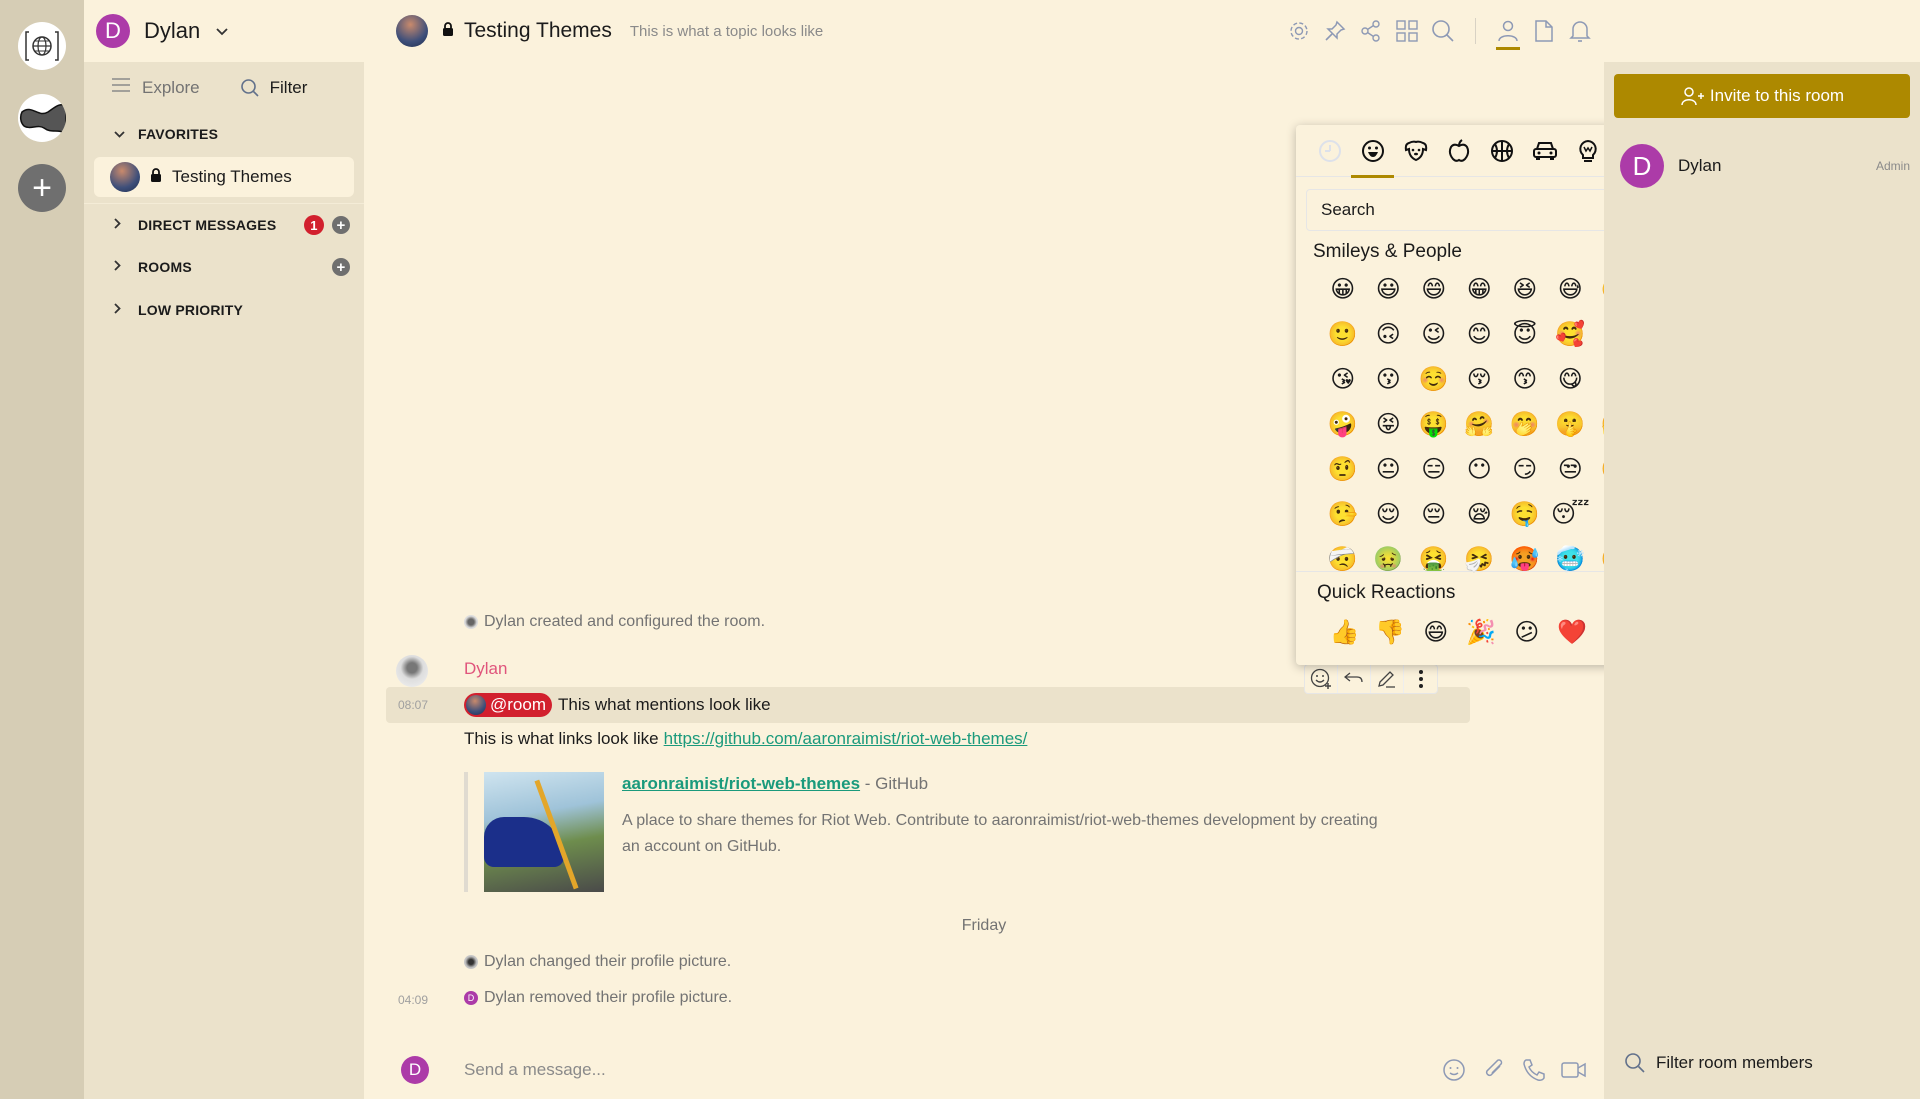 This screenshot has height=1099, width=1920. What do you see at coordinates (1525, 469) in the screenshot?
I see `emoji-button: 😏` at bounding box center [1525, 469].